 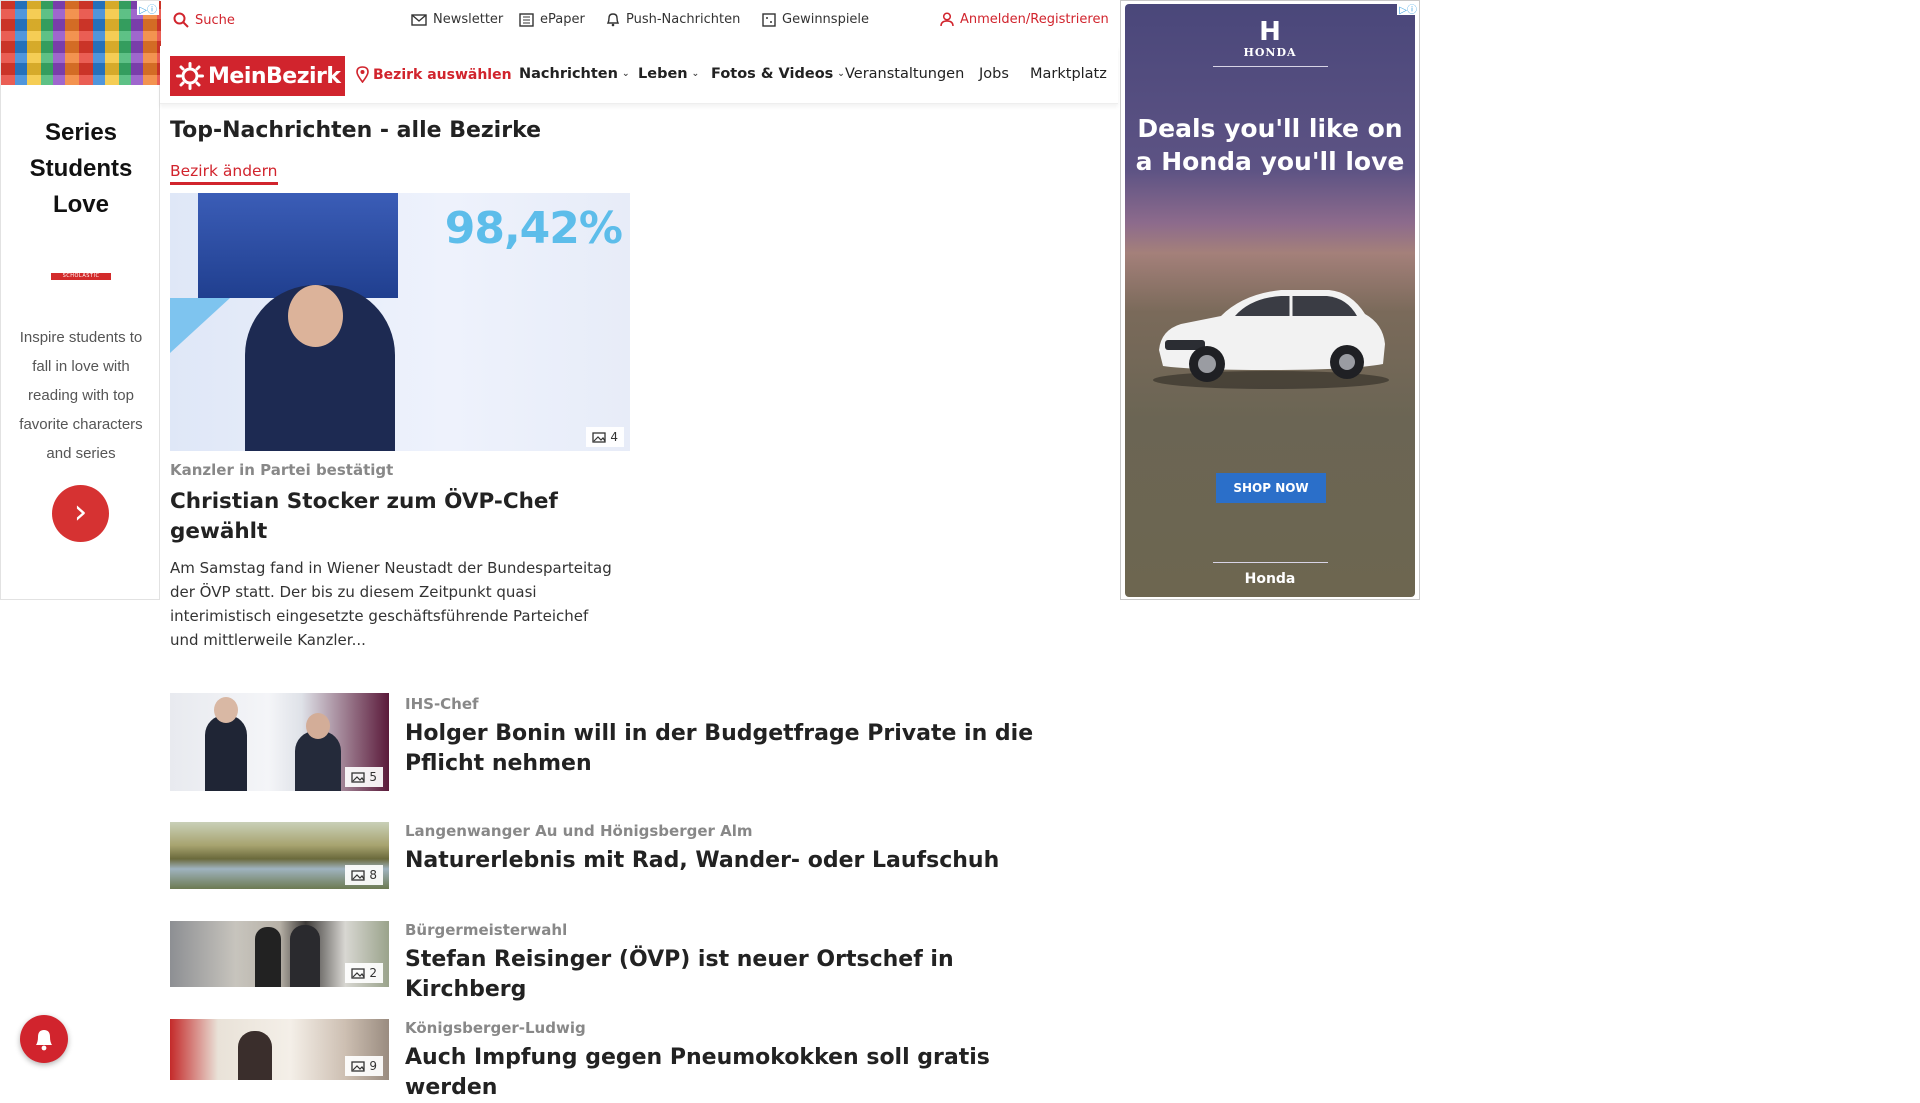 I want to click on ad-title: Series Students Love, so click(x=81, y=168).